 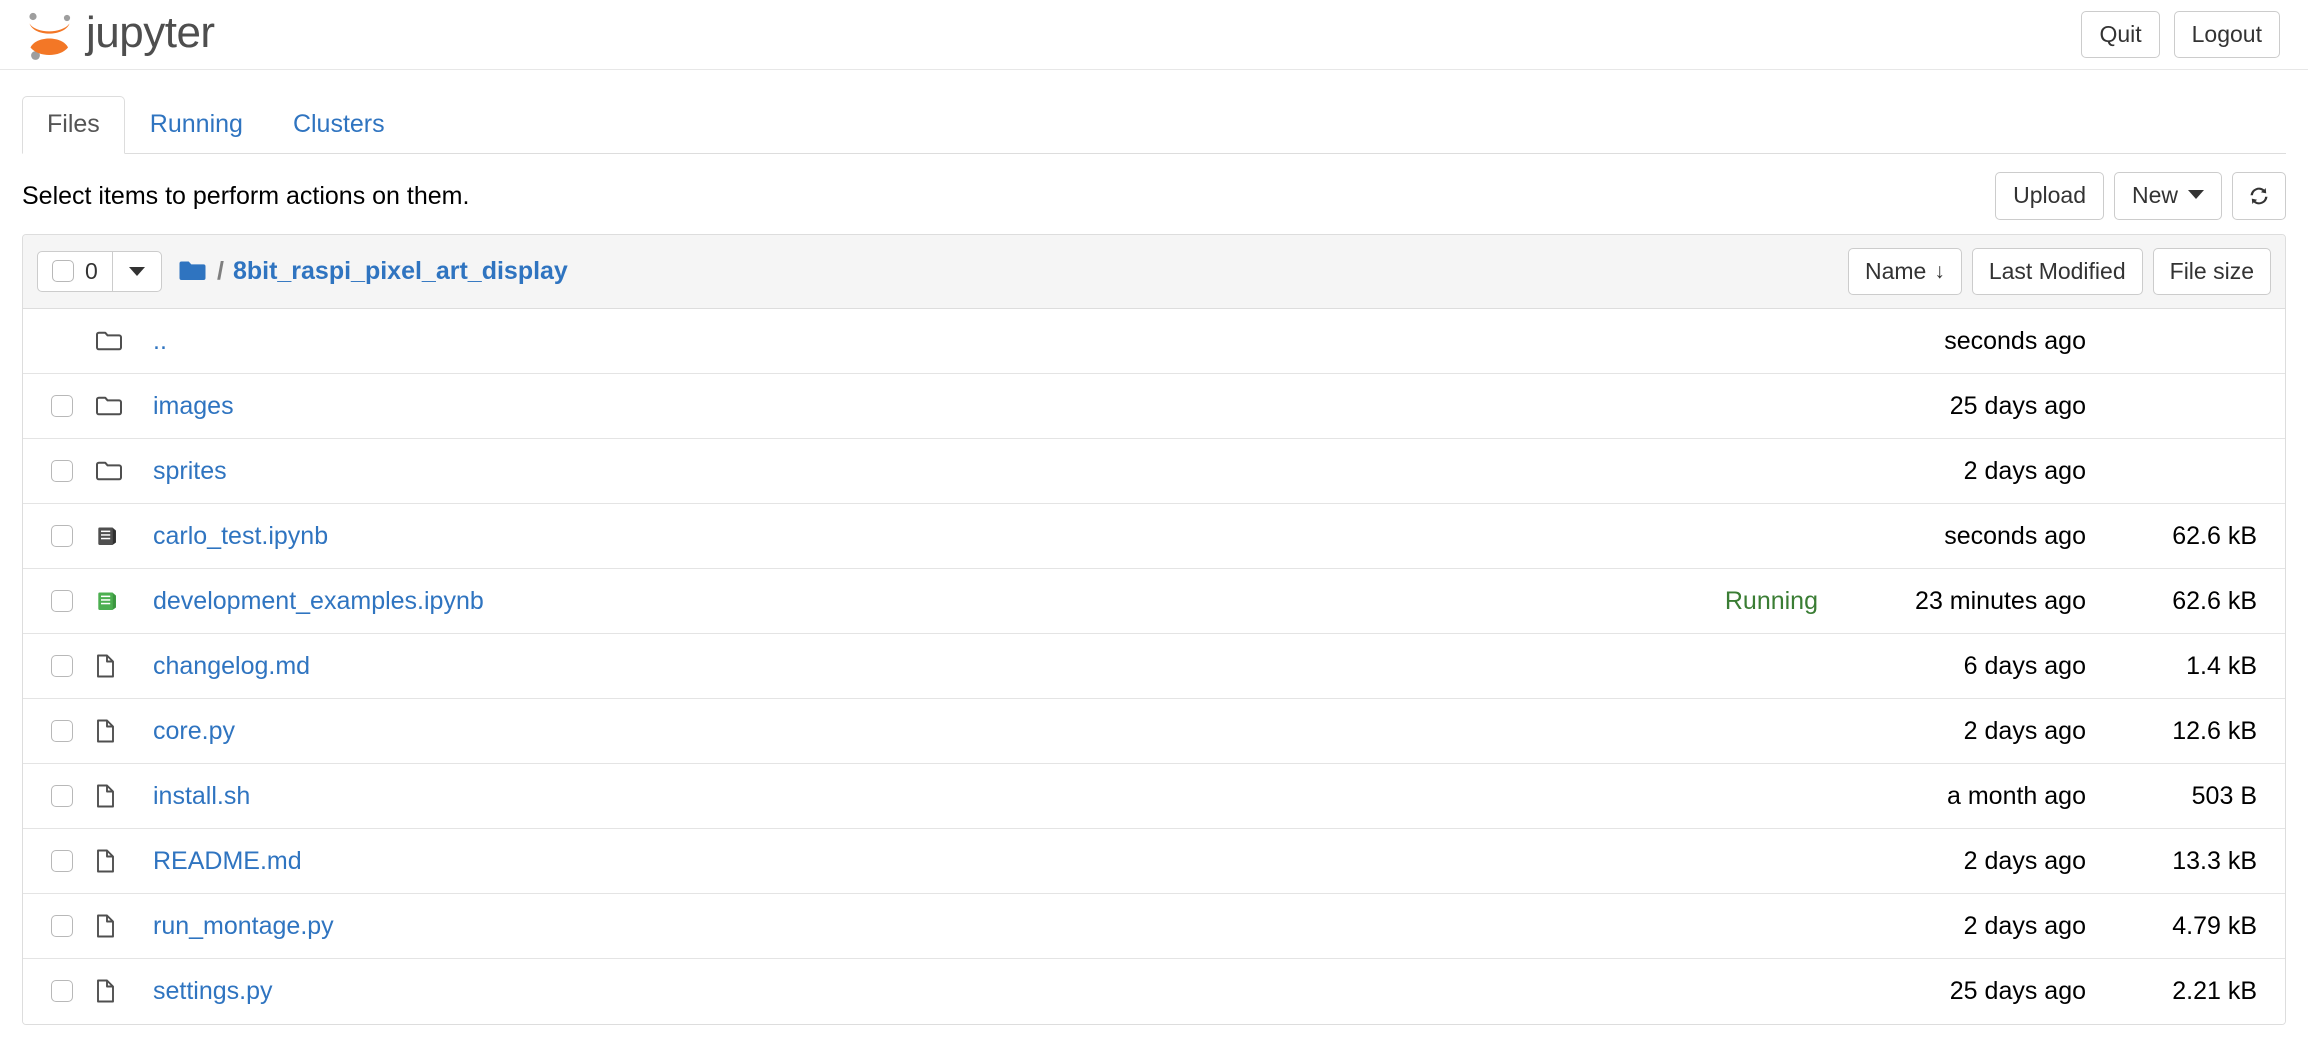 What do you see at coordinates (196, 125) in the screenshot?
I see `tab-running: Running` at bounding box center [196, 125].